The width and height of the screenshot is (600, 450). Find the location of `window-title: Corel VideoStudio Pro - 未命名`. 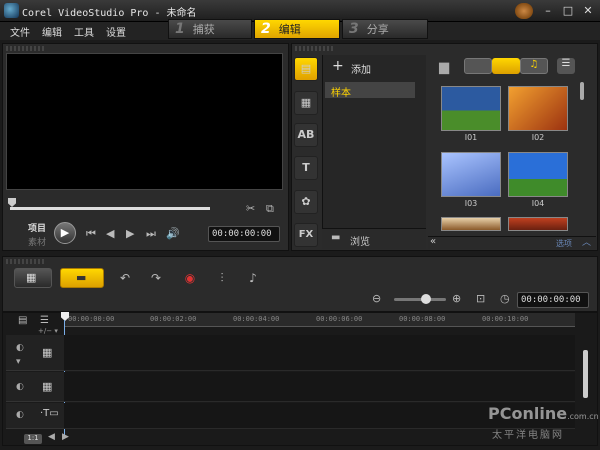

window-title: Corel VideoStudio Pro - 未命名 is located at coordinates (109, 13).